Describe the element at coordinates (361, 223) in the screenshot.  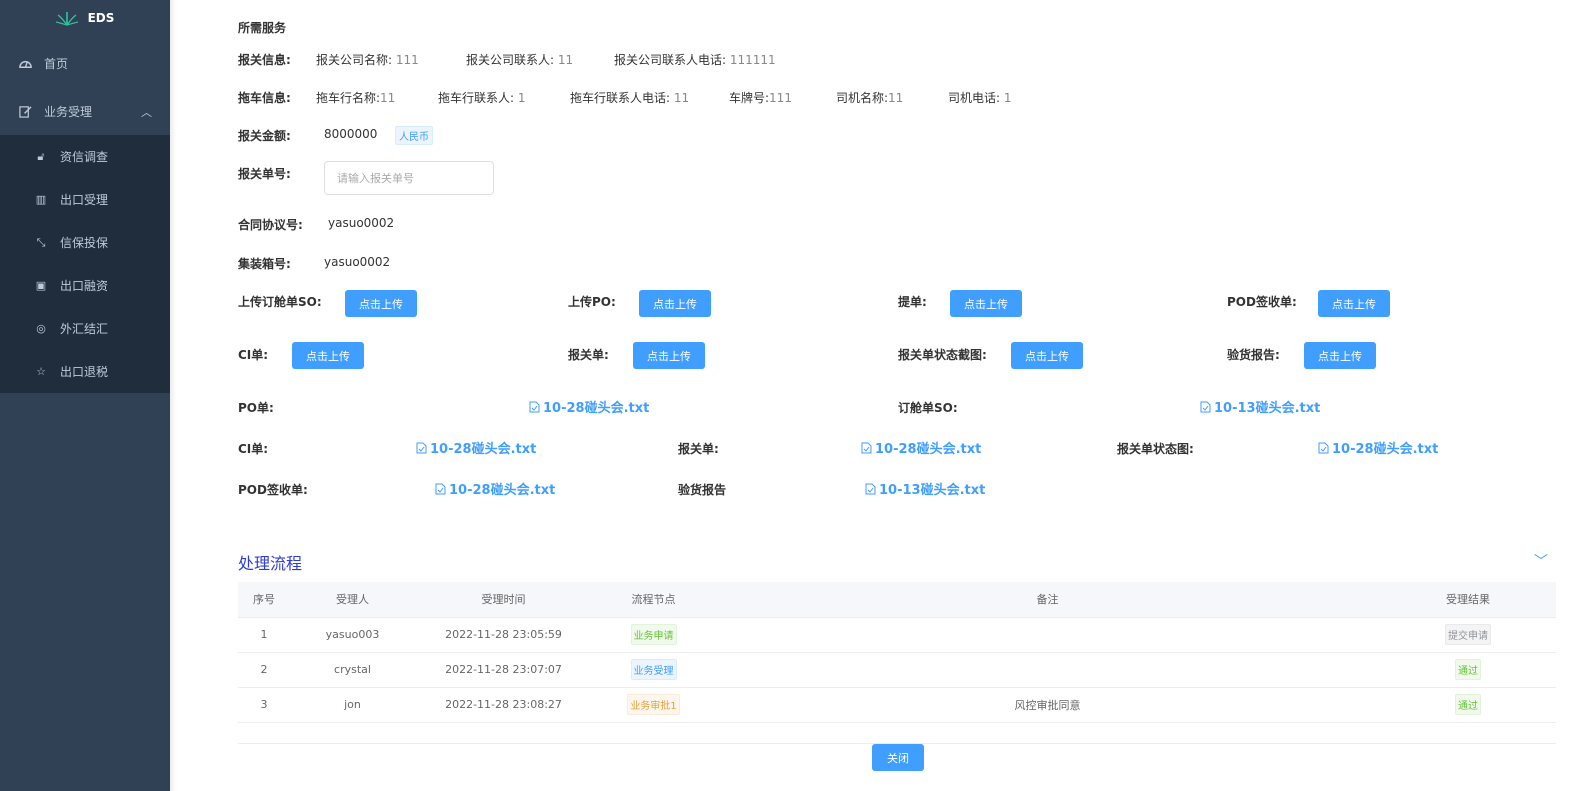
I see `contract-value: yasuo0002` at that location.